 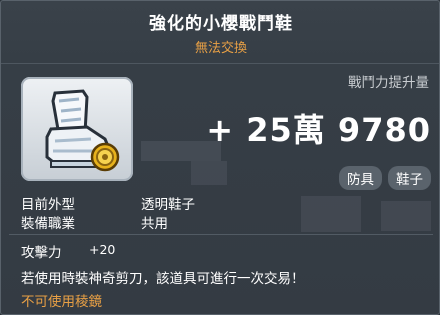 What do you see at coordinates (41, 253) in the screenshot?
I see `stat-label: 攻擊力` at bounding box center [41, 253].